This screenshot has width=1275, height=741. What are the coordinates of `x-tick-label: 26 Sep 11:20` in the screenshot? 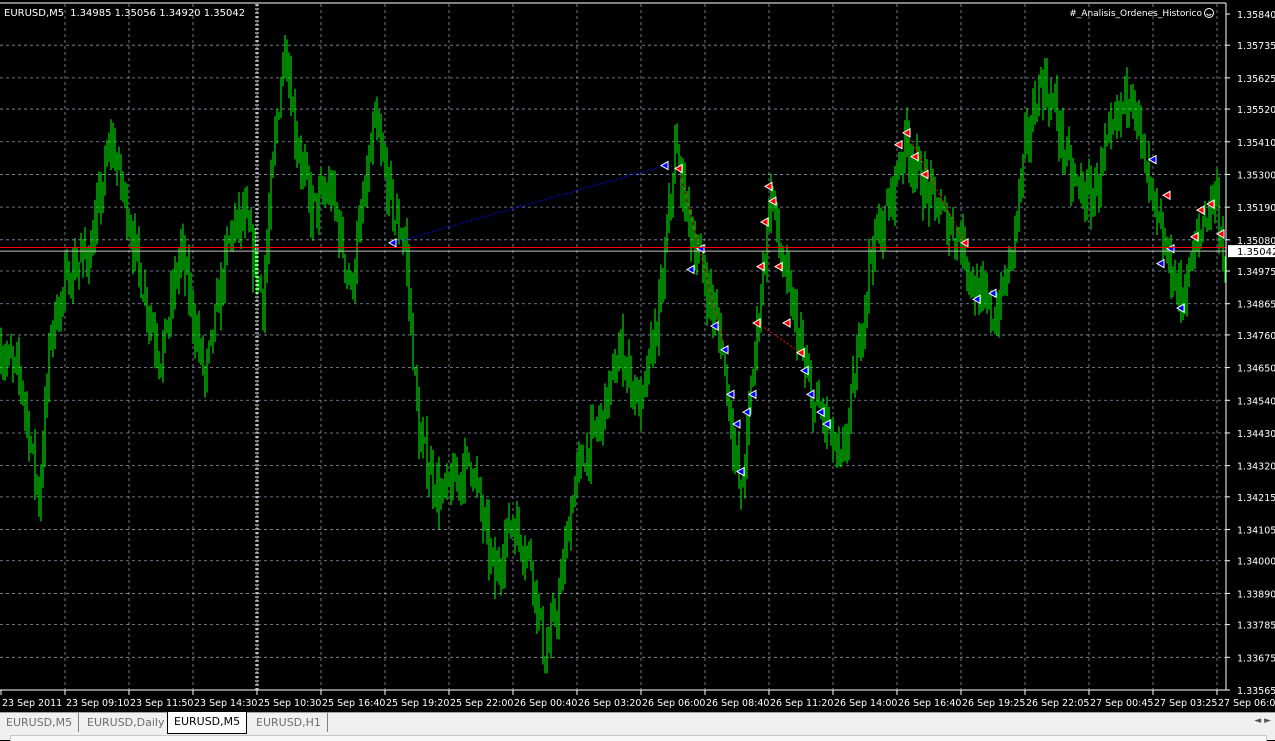 It's located at (801, 703).